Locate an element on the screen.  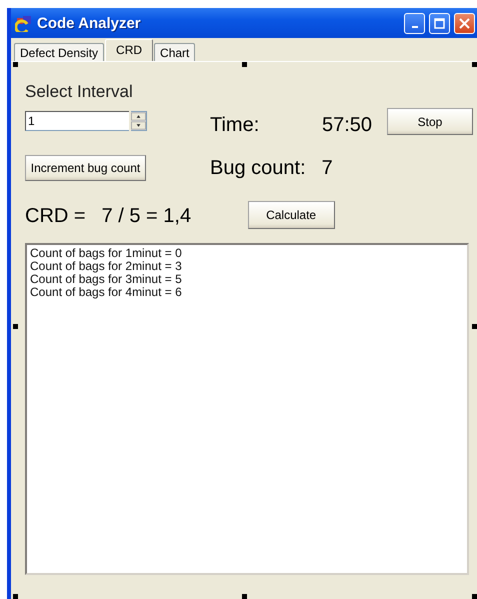
time-label: Time: is located at coordinates (235, 125).